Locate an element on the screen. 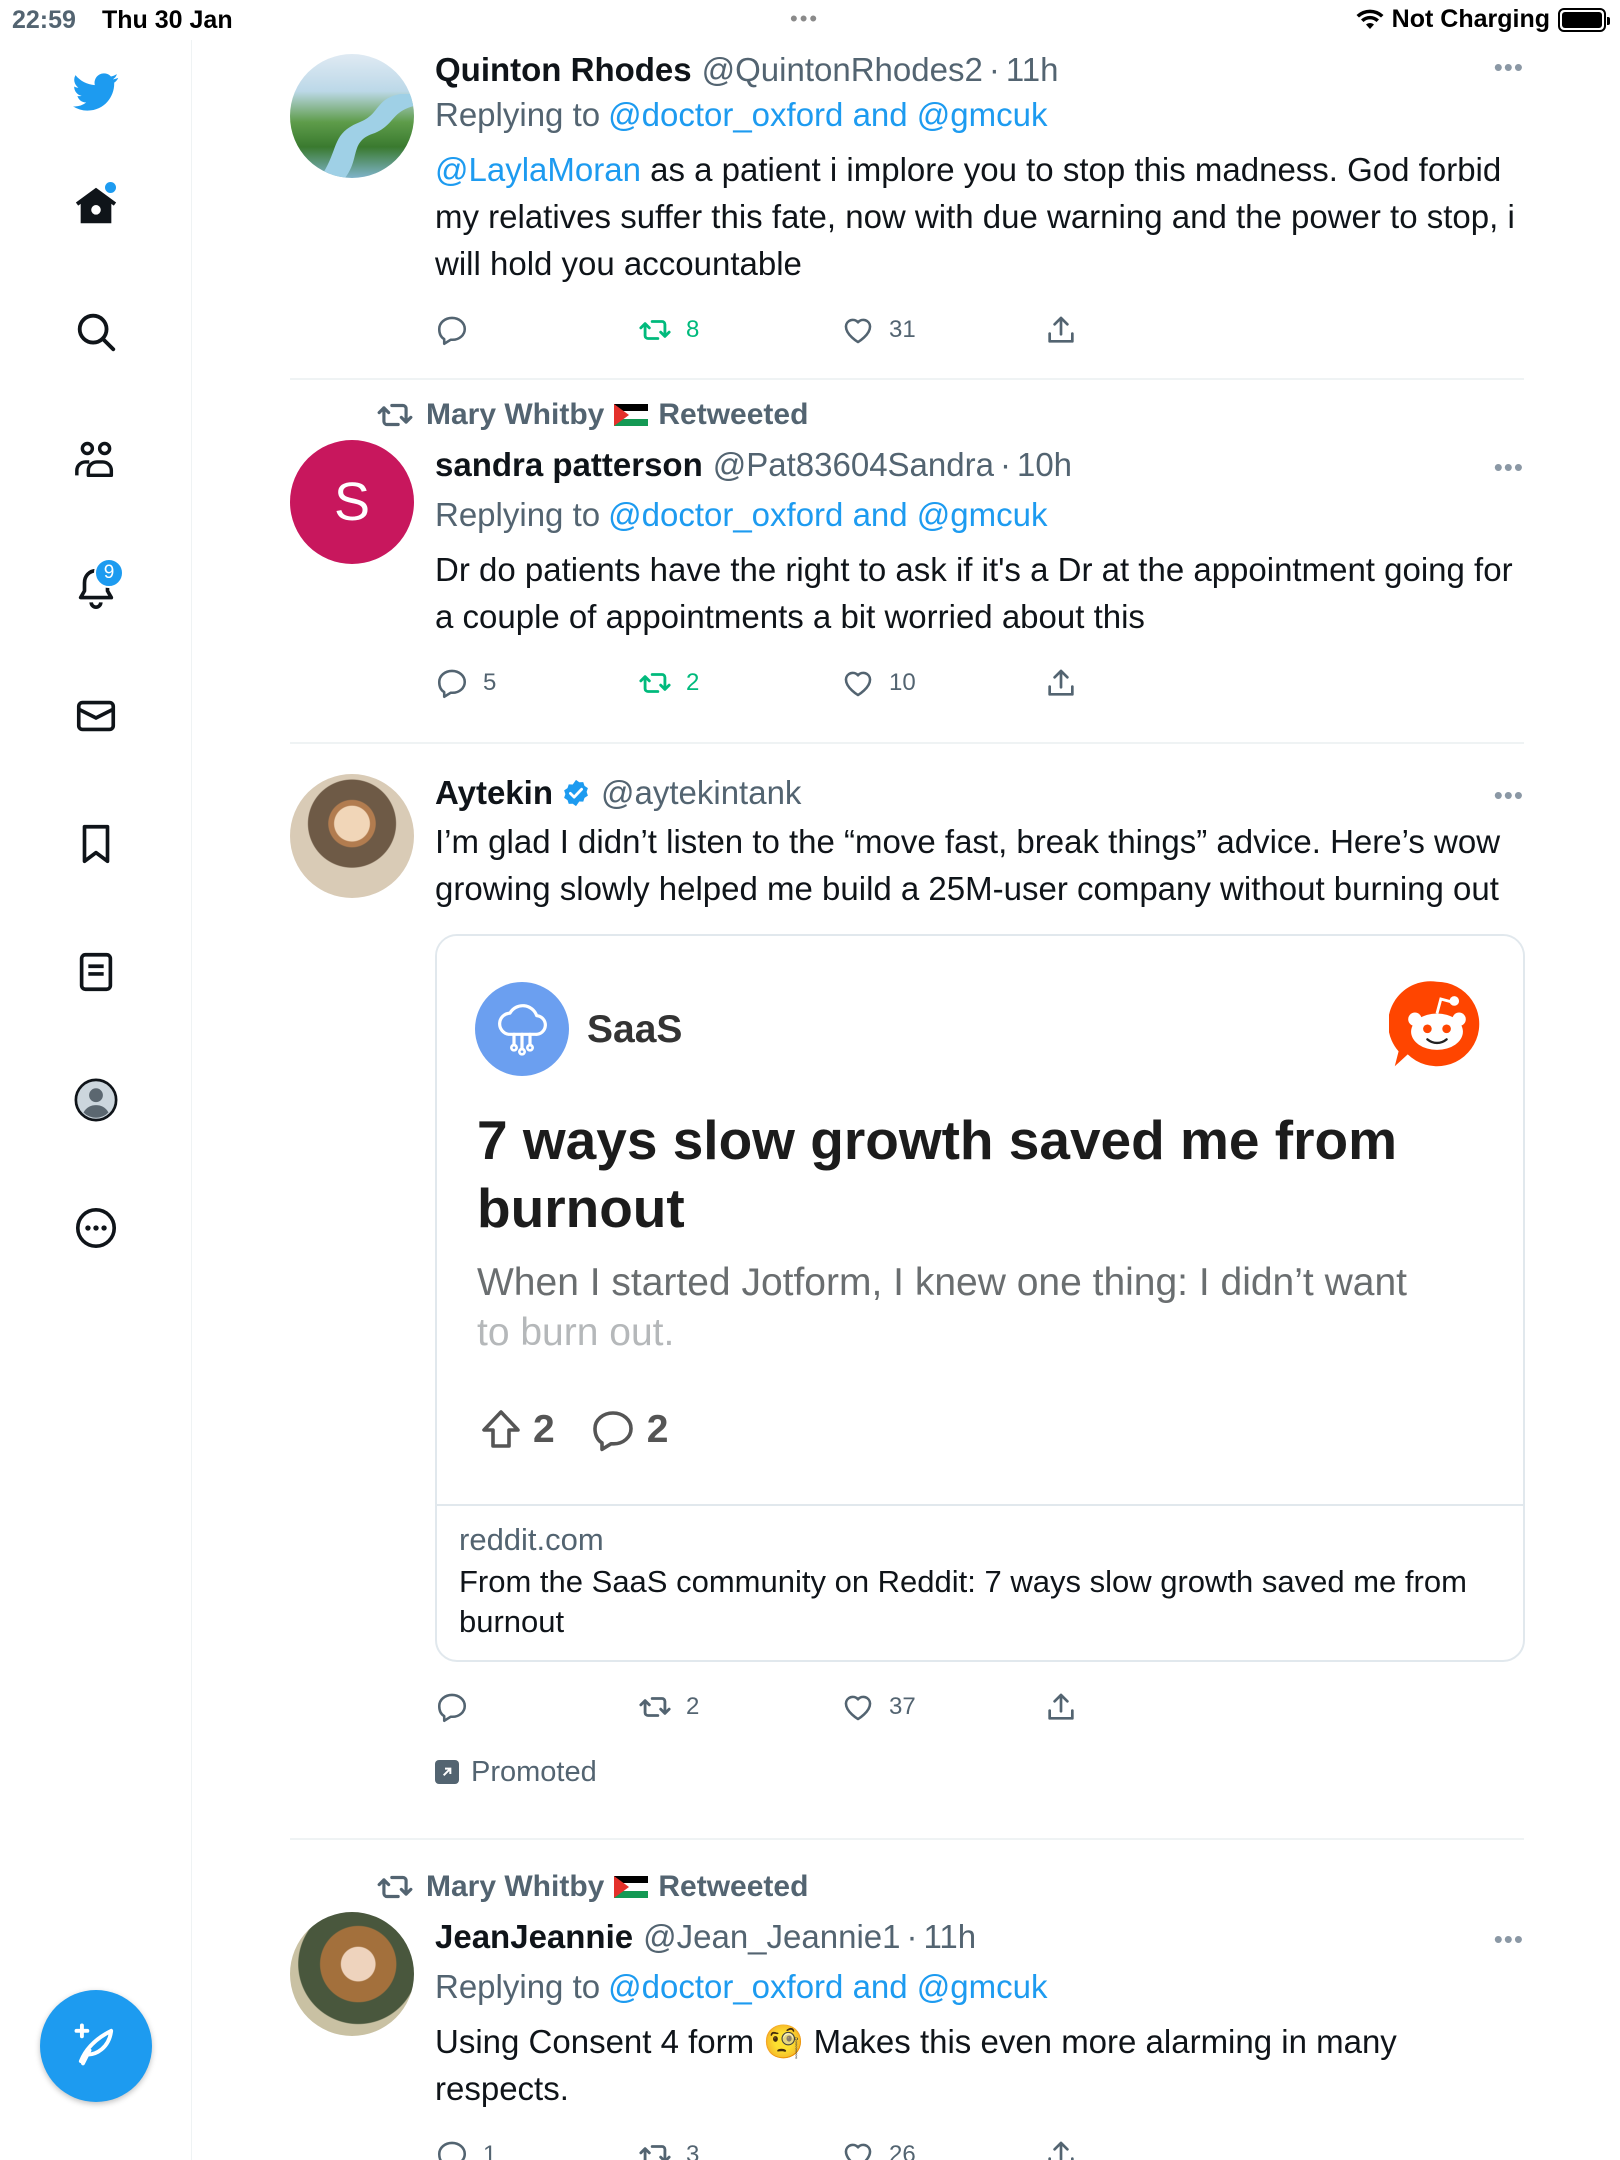 The width and height of the screenshot is (1620, 2160). saas-community-logo is located at coordinates (522, 1029).